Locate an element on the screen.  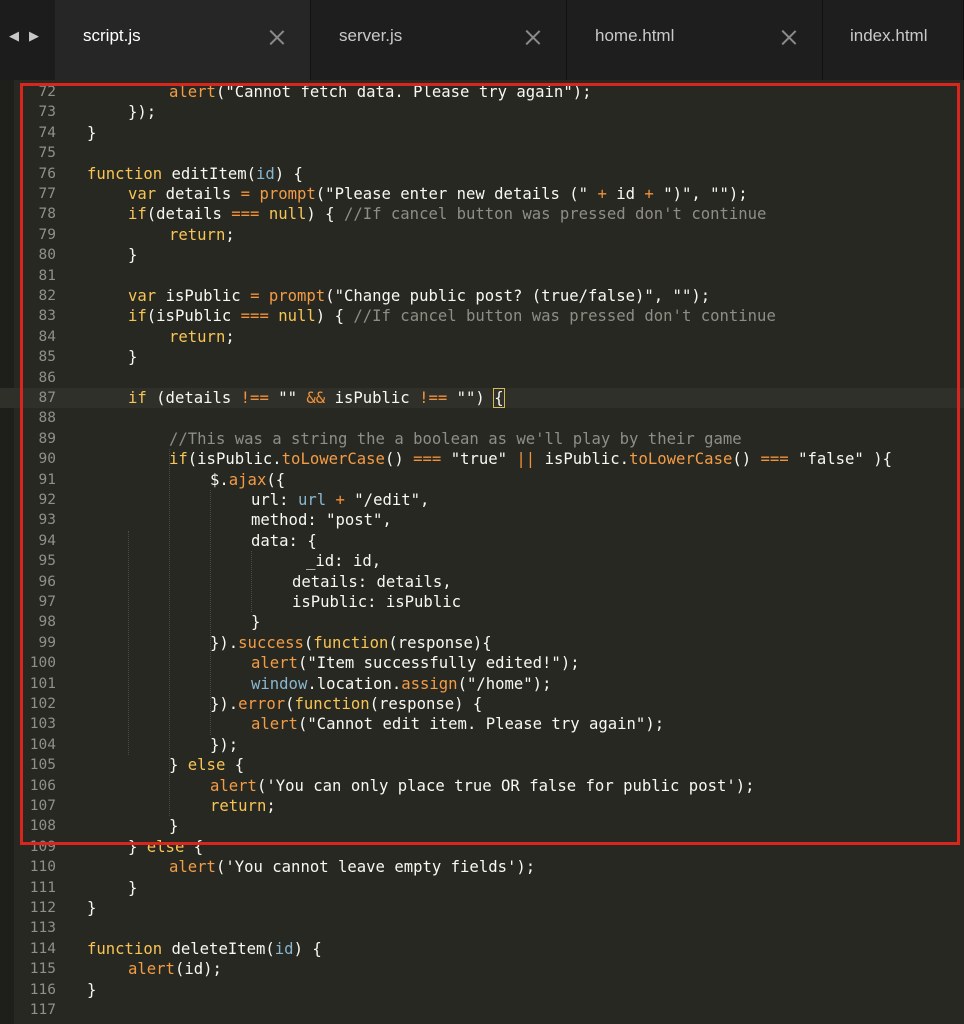
code-line: 112} is located at coordinates (482, 908).